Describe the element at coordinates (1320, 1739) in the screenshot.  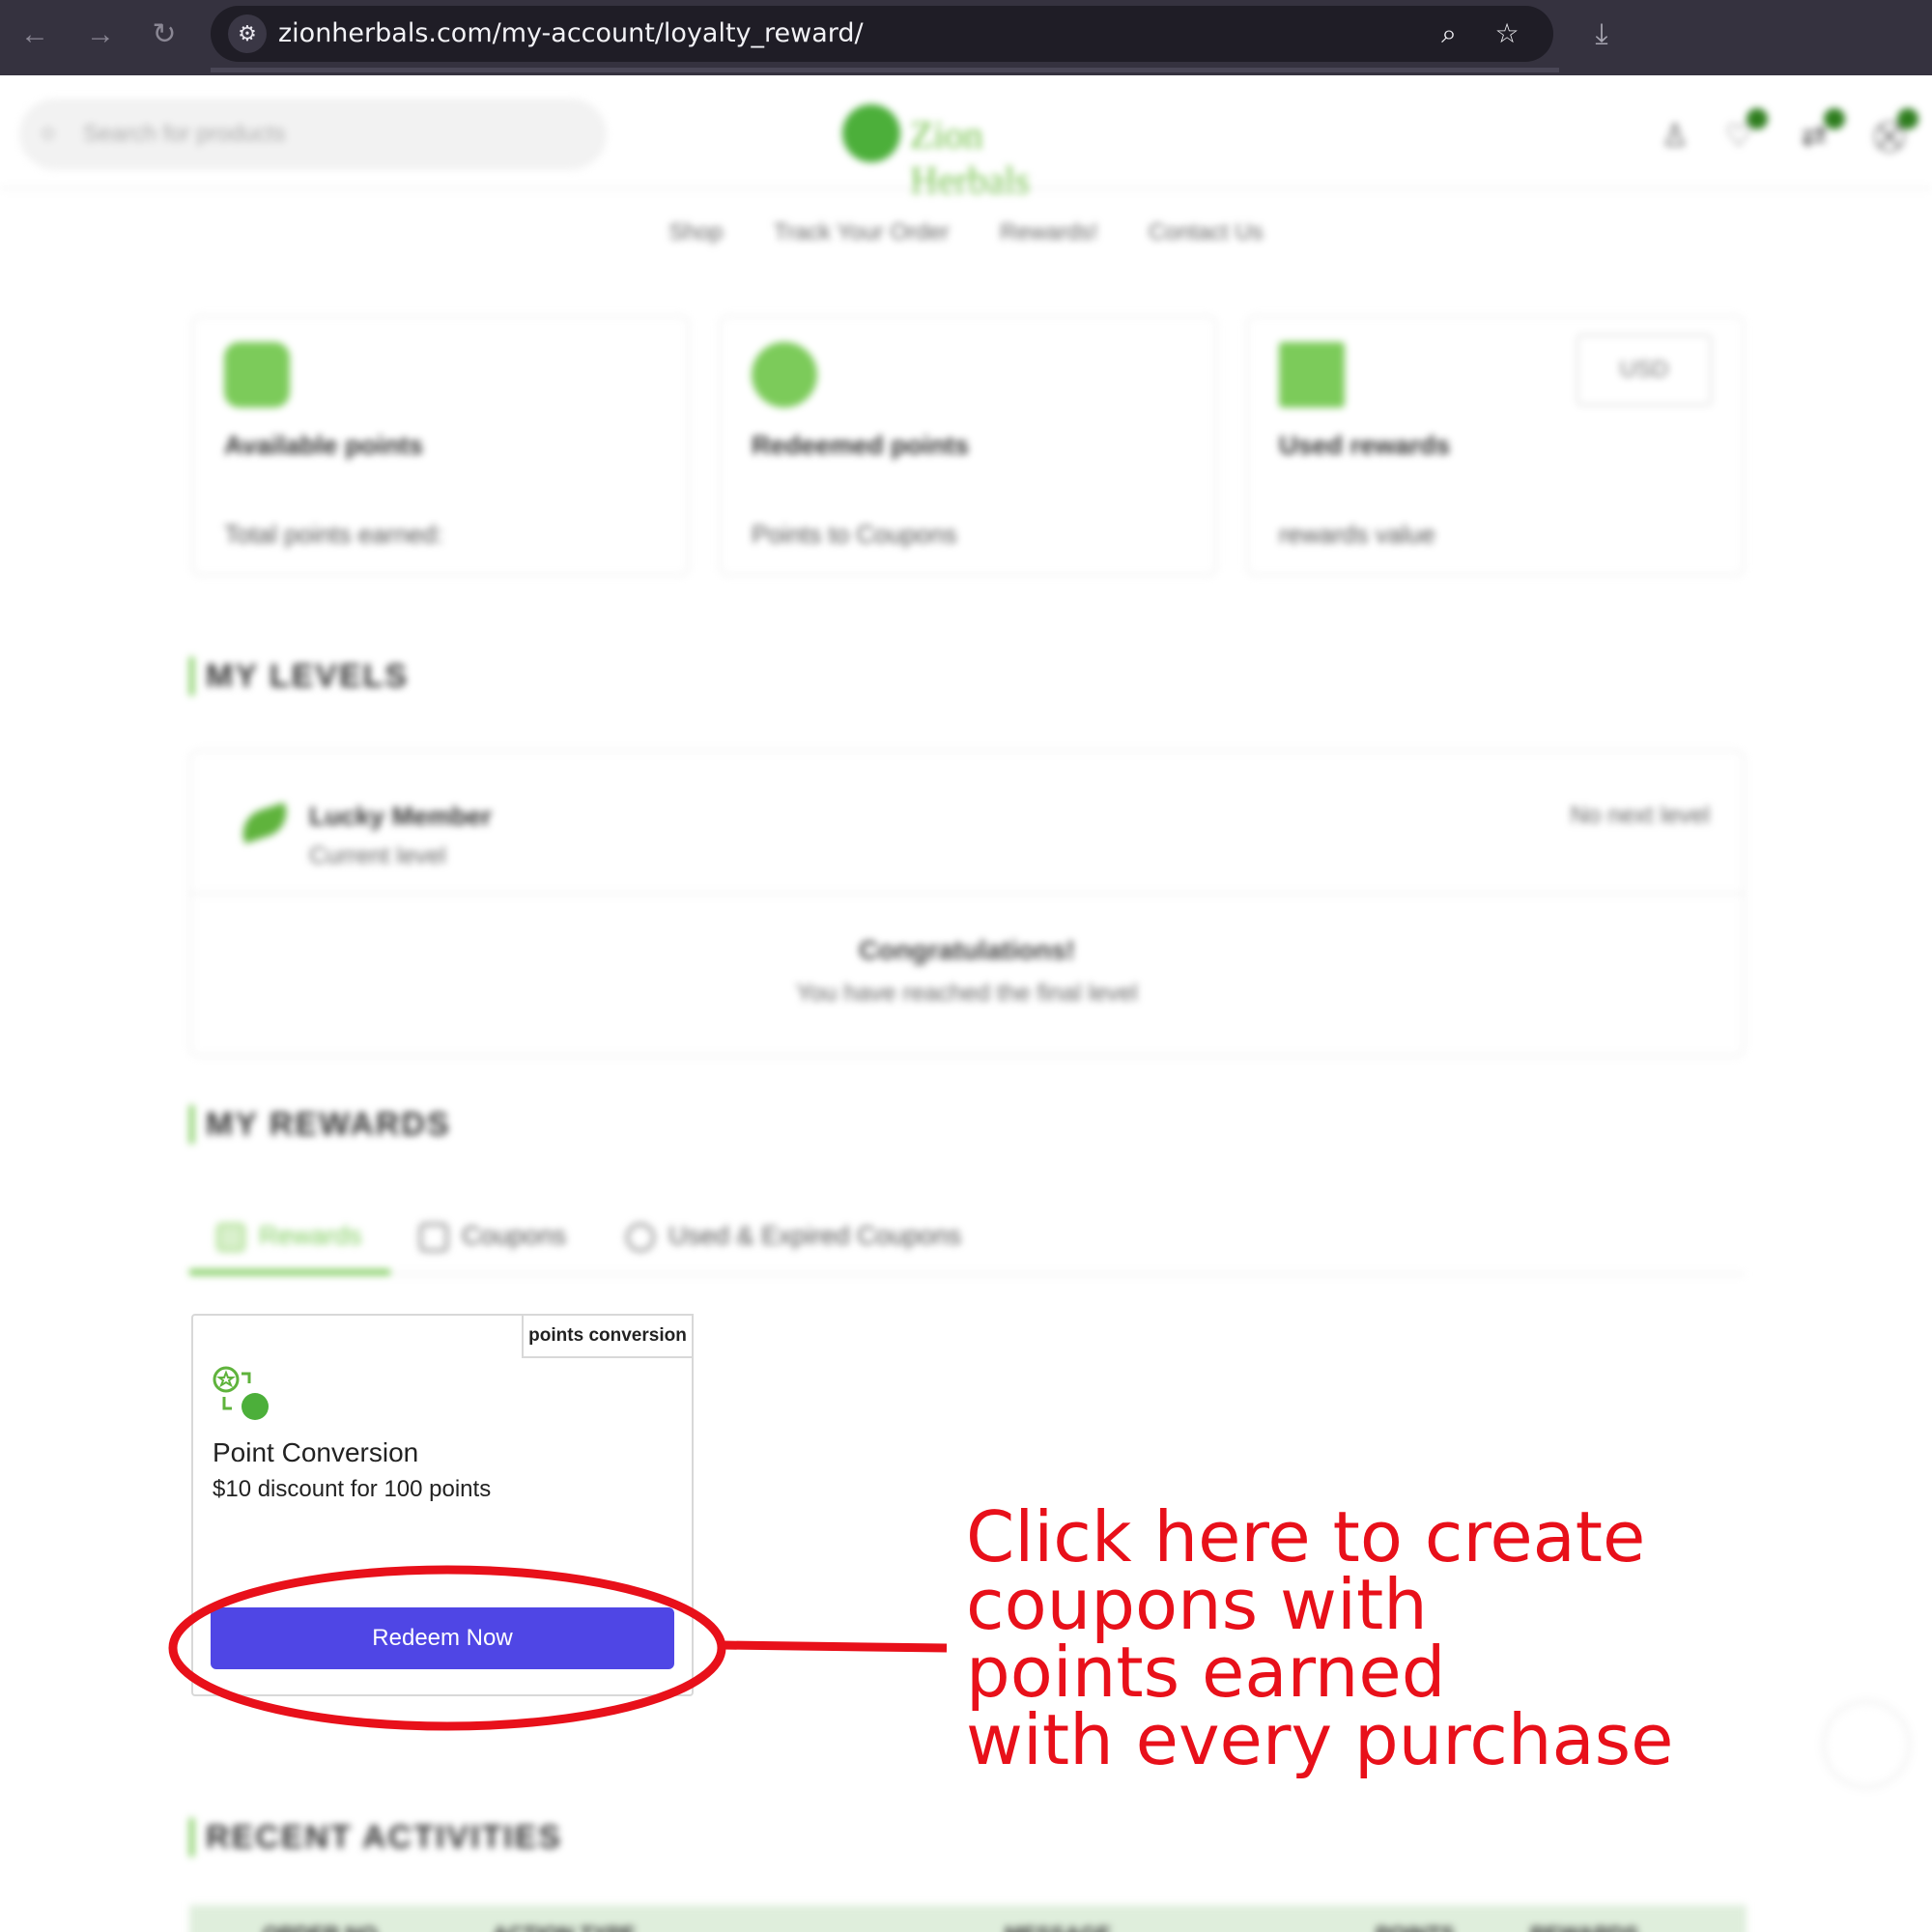
I see `annotation-line: with every purchase` at that location.